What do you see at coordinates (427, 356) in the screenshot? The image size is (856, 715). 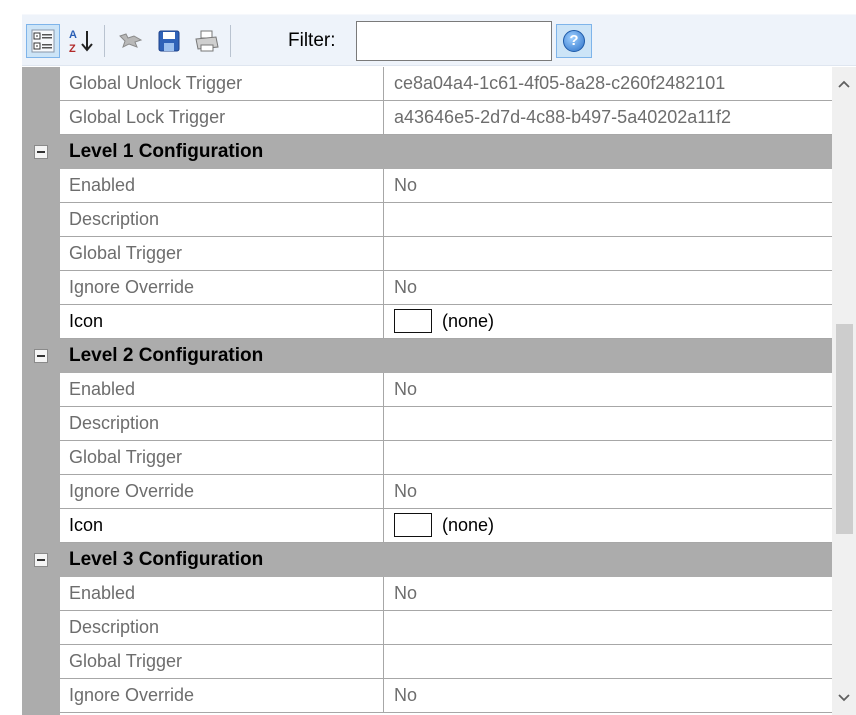 I see `category-row: Level 2 Configuration` at bounding box center [427, 356].